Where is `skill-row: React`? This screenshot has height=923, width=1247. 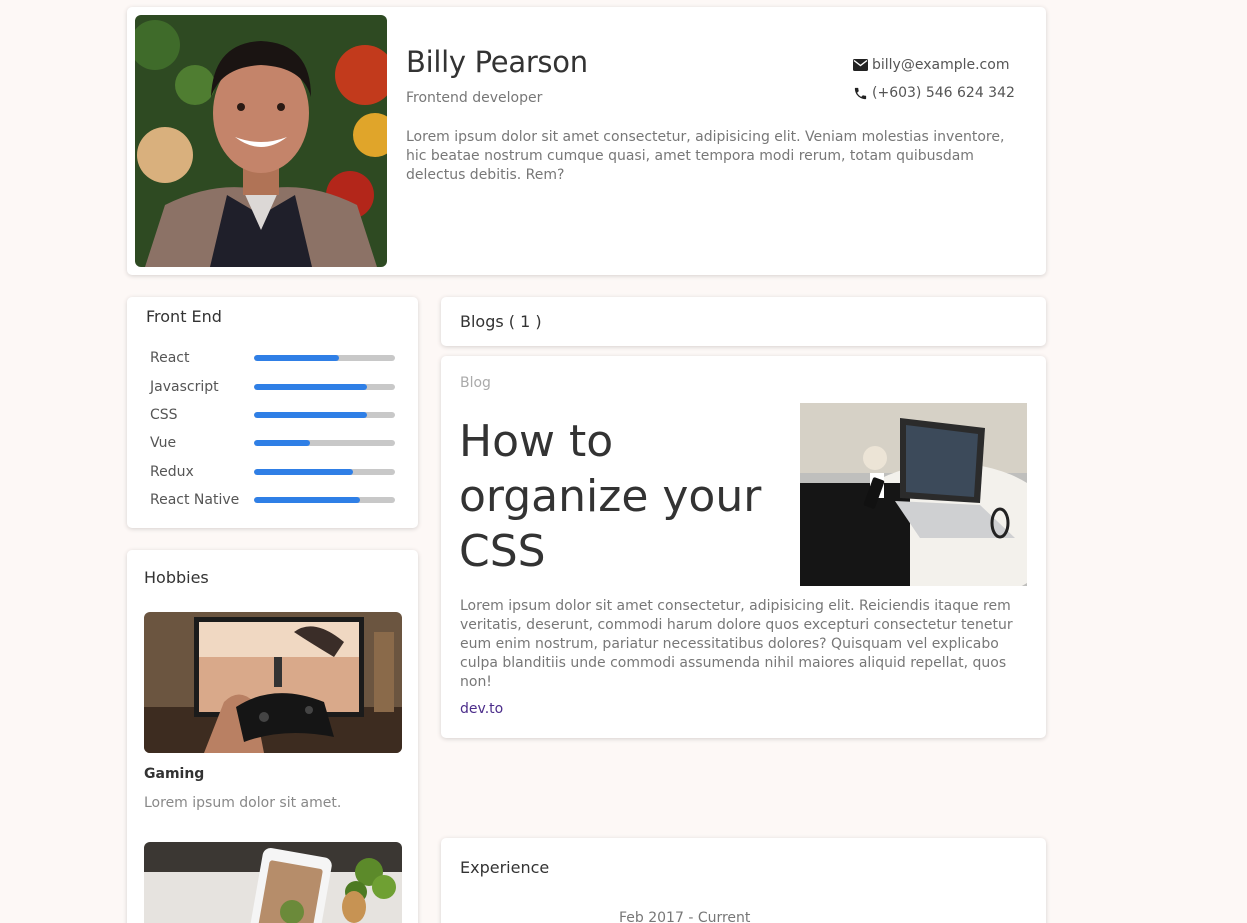
skill-row: React is located at coordinates (273, 358).